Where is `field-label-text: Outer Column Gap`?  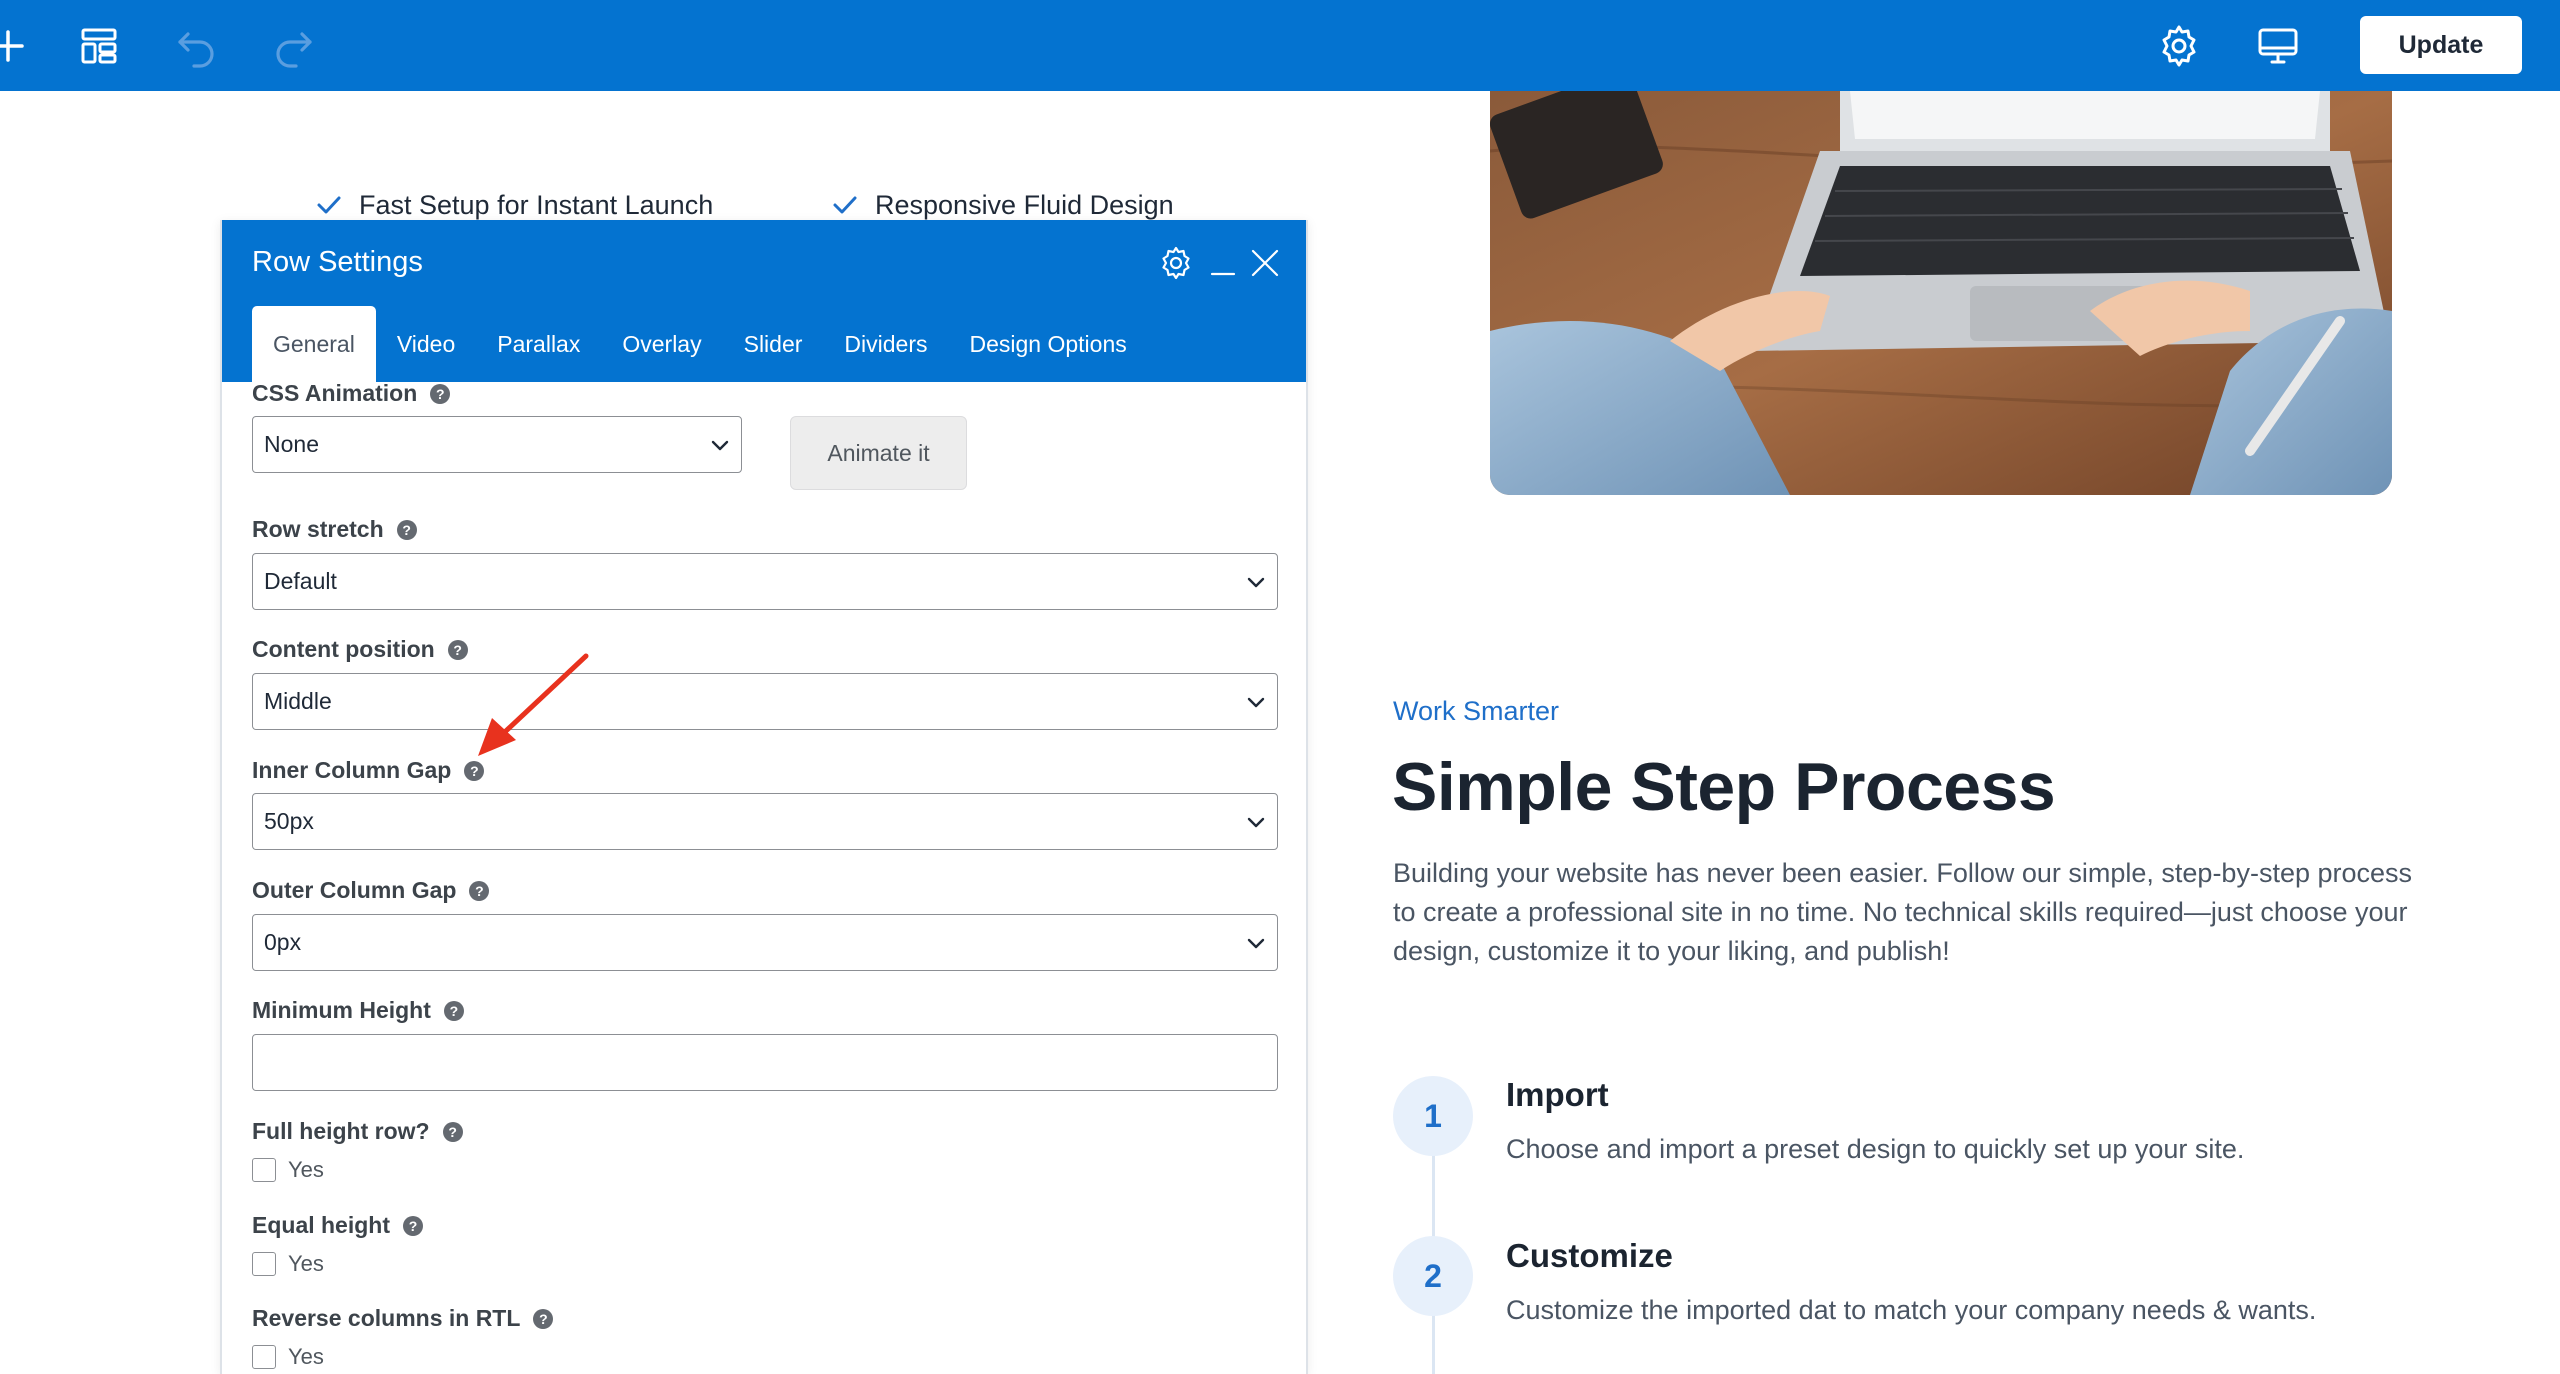 field-label-text: Outer Column Gap is located at coordinates (354, 890).